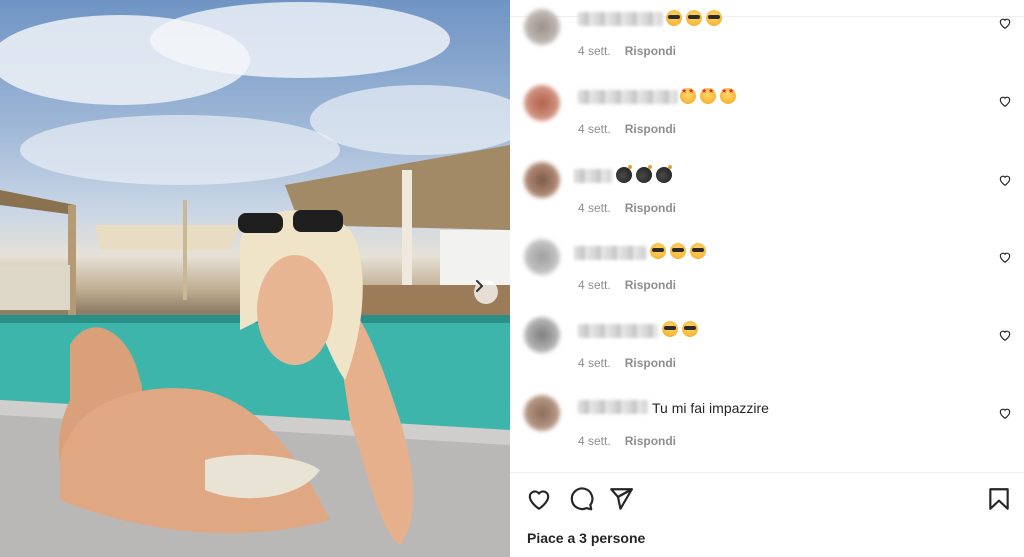 The image size is (1024, 557). I want to click on next-image-button, so click(486, 292).